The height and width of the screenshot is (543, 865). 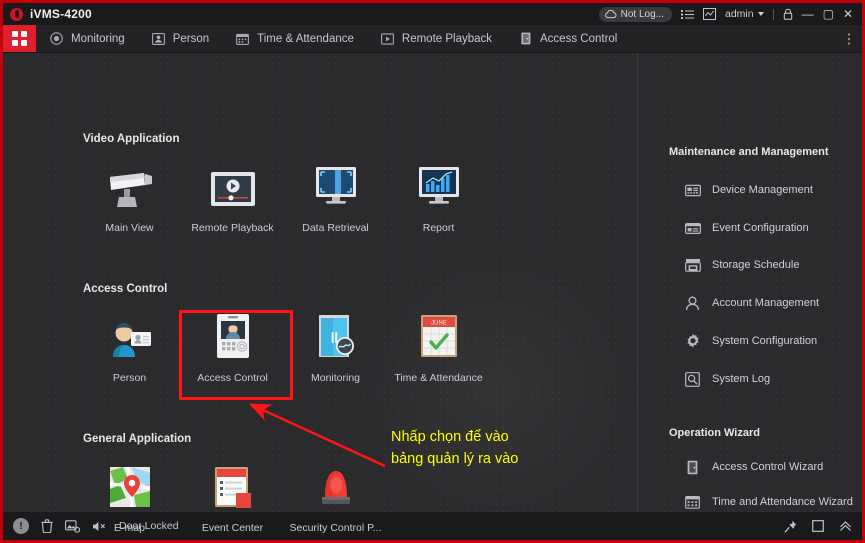 I want to click on door-icon, so click(x=692, y=467).